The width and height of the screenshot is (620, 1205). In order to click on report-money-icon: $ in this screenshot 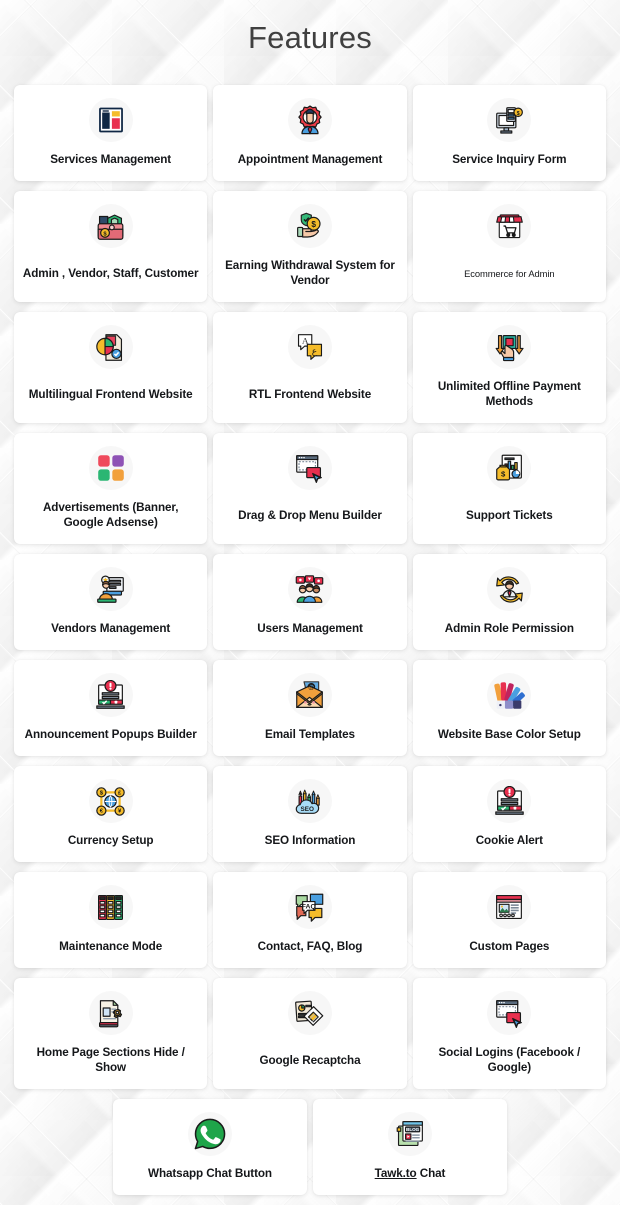, I will do `click(509, 468)`.